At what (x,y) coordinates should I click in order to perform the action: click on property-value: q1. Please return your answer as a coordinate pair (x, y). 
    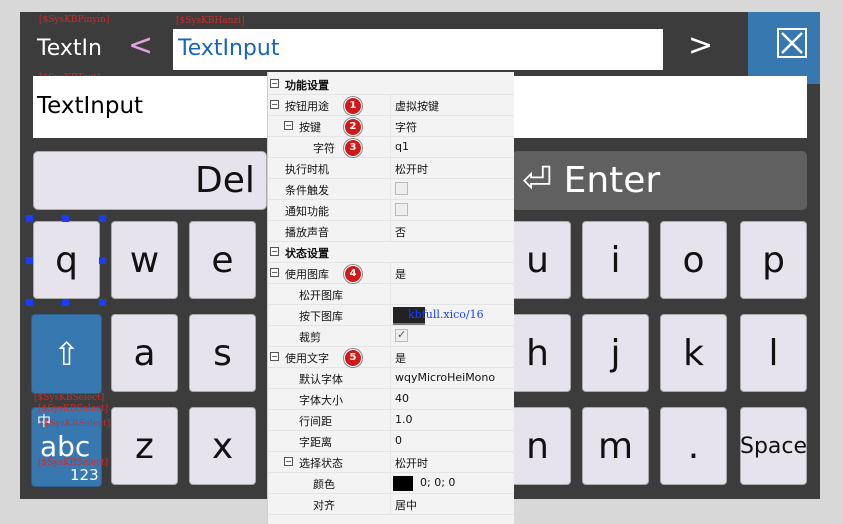
    Looking at the image, I should click on (402, 146).